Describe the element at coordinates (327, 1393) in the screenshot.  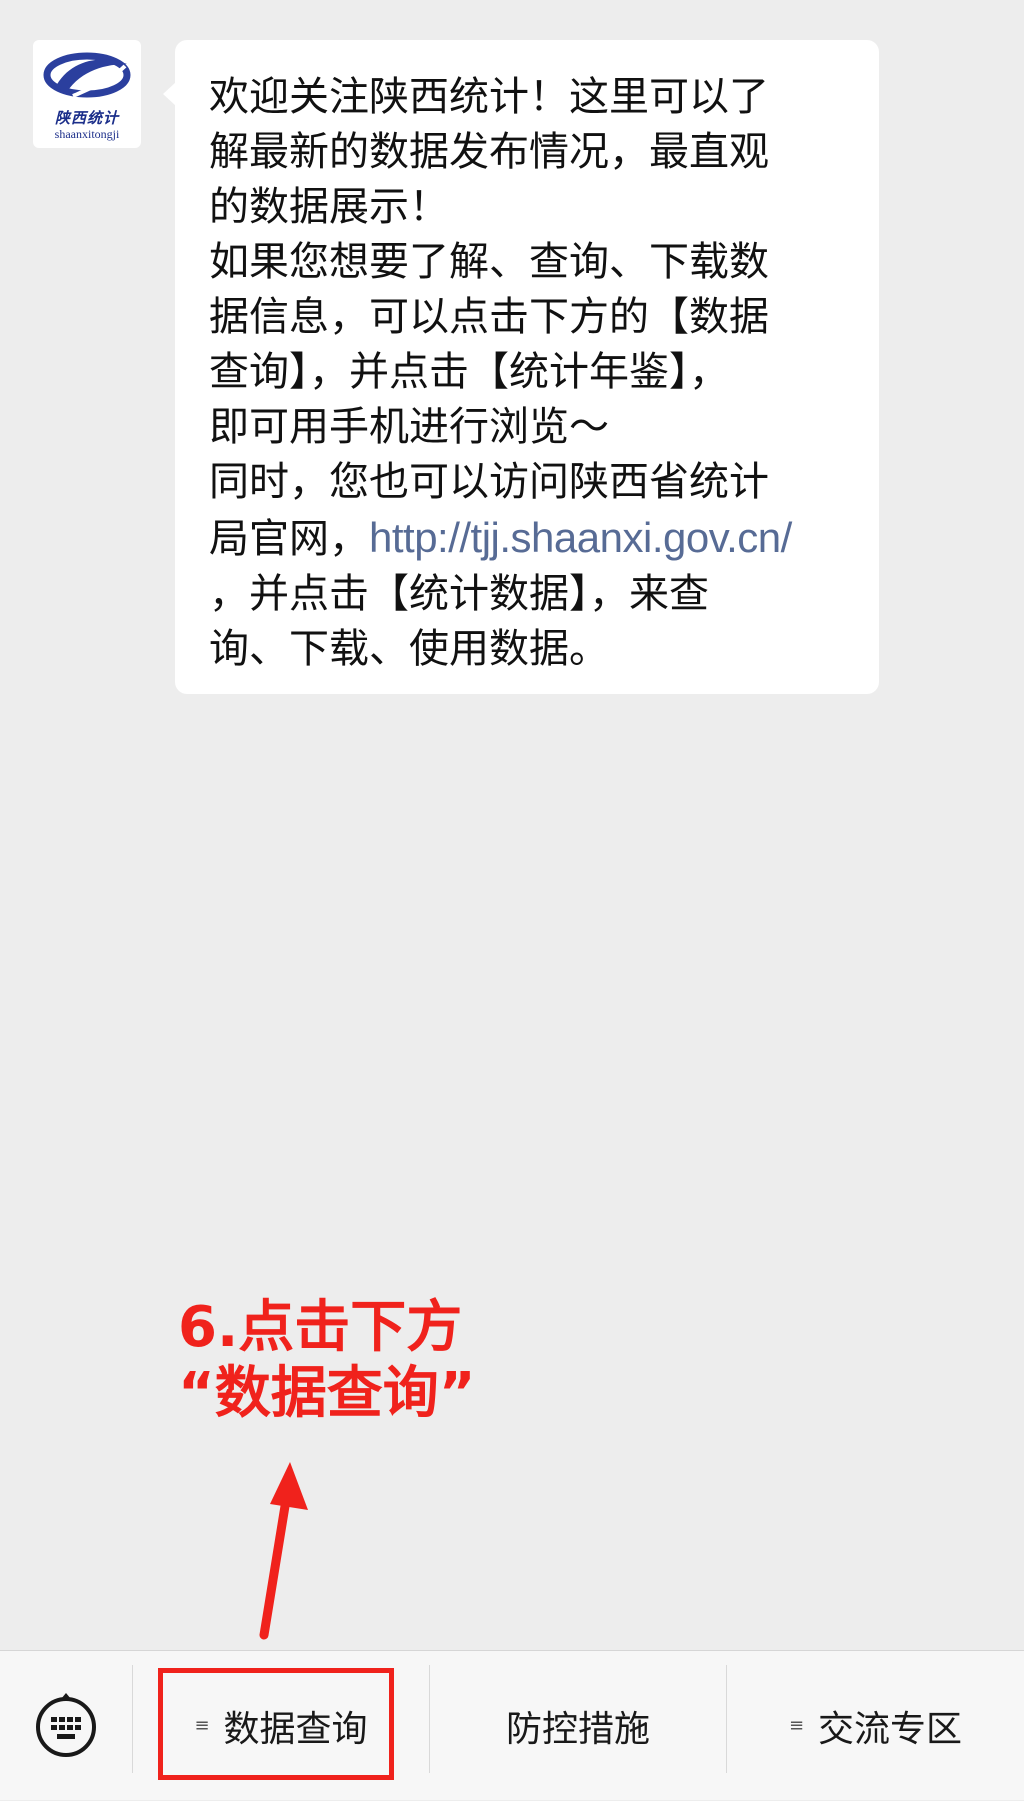
I see `annotation-line-2: “数据查询”` at that location.